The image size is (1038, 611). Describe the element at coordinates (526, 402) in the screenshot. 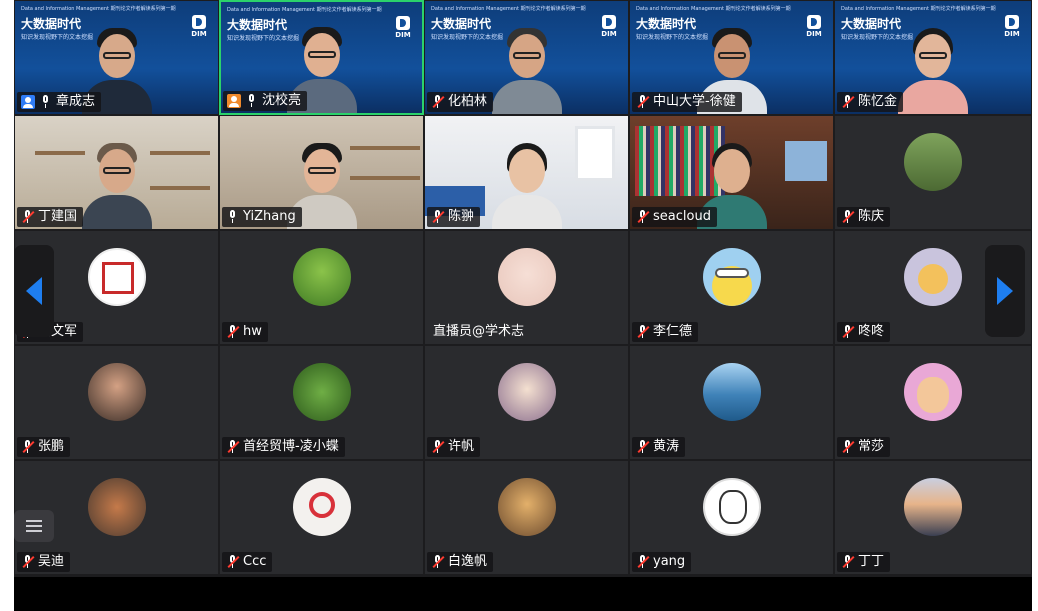

I see `participant-tile: 许帆` at that location.